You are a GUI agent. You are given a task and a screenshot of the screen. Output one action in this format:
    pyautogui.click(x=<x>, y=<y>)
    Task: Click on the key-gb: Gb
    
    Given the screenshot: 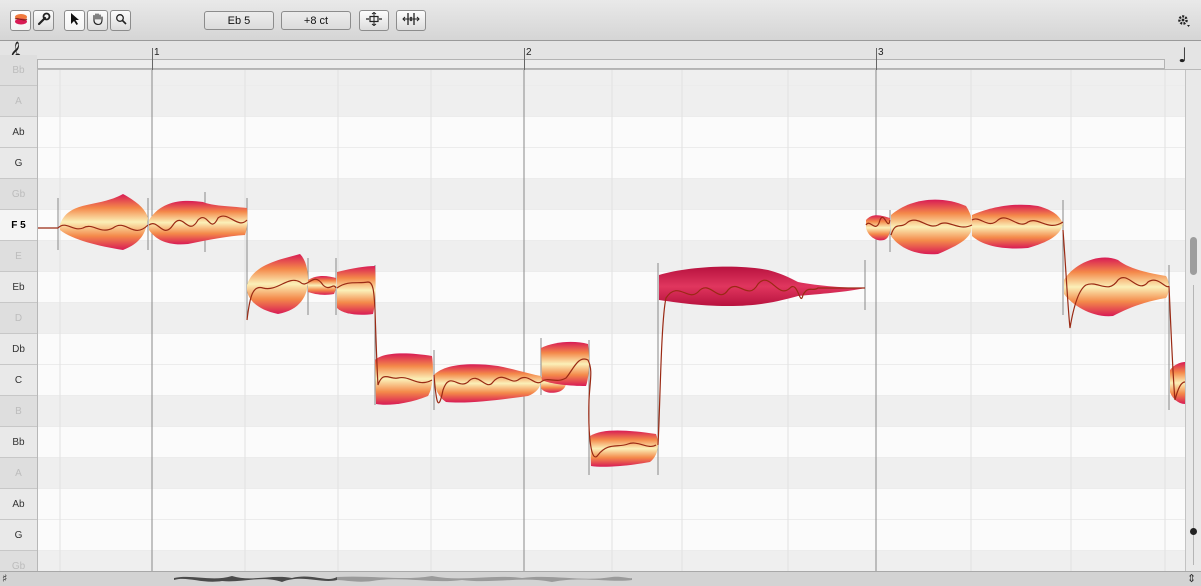 What is the action you would take?
    pyautogui.click(x=18, y=194)
    